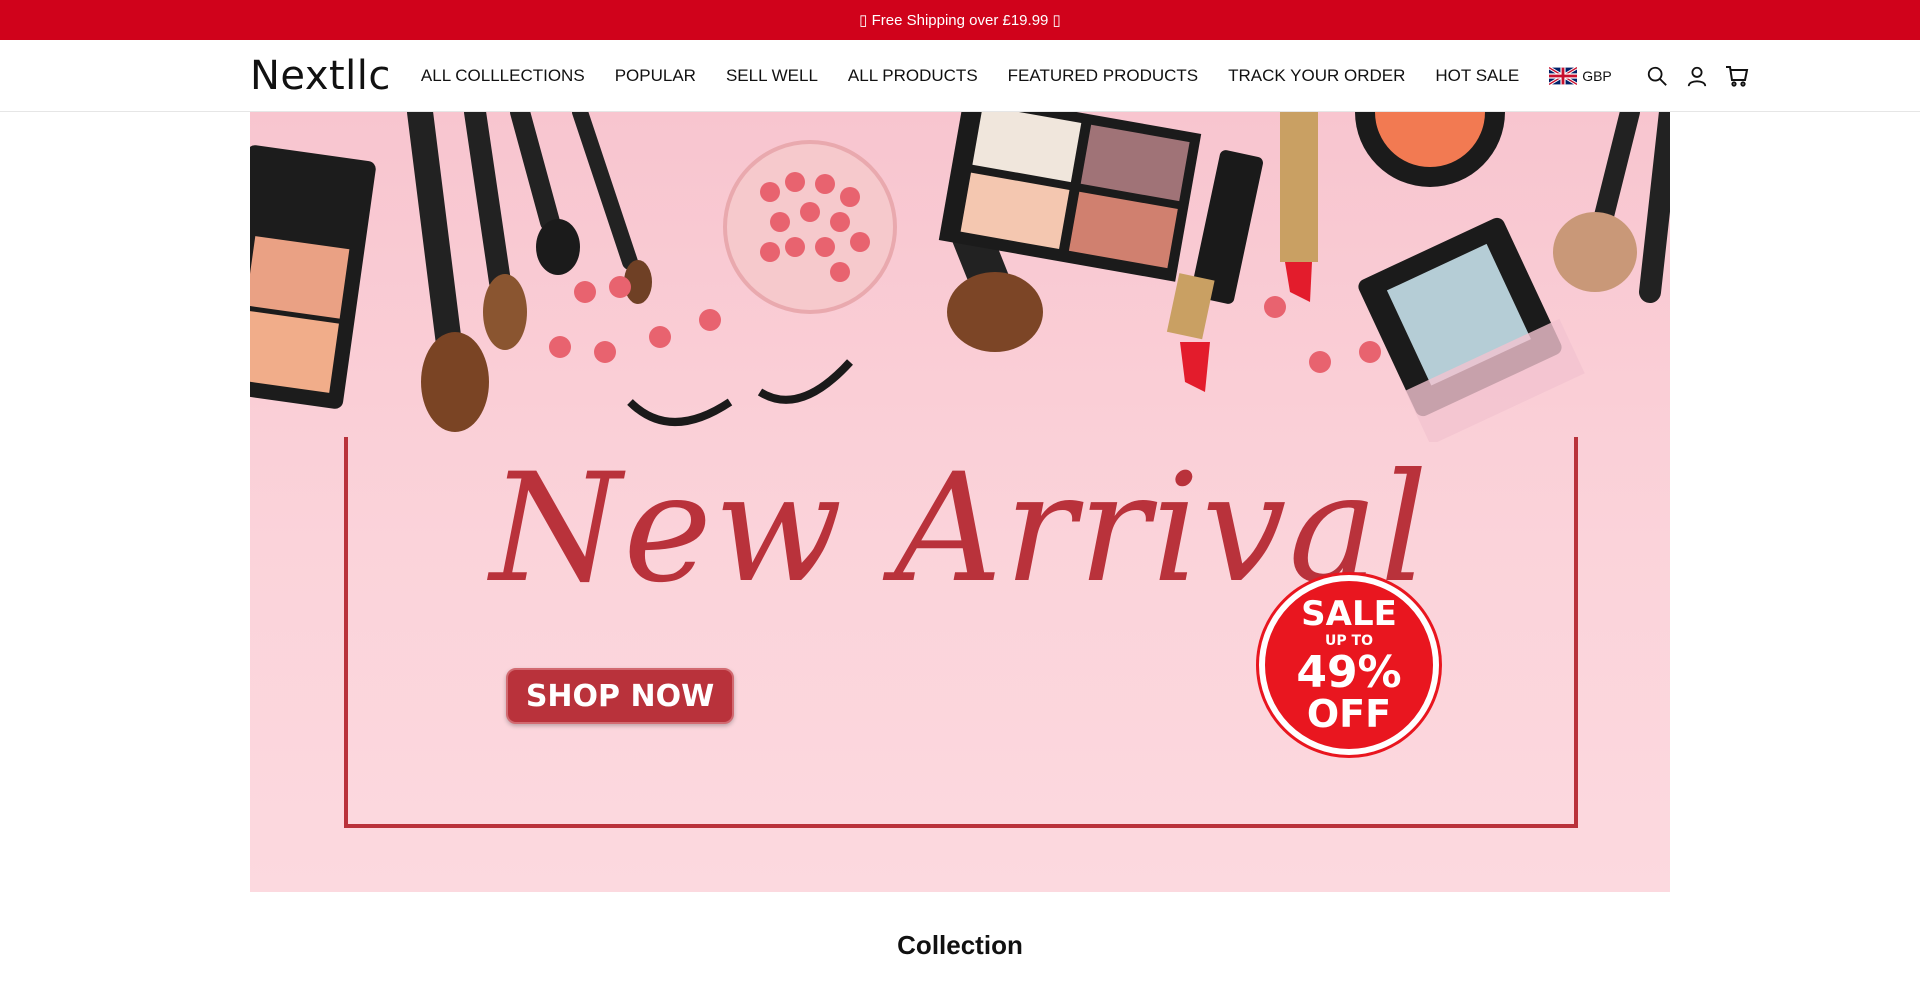 This screenshot has height=993, width=1920. Describe the element at coordinates (1697, 76) in the screenshot. I see `account-icon` at that location.